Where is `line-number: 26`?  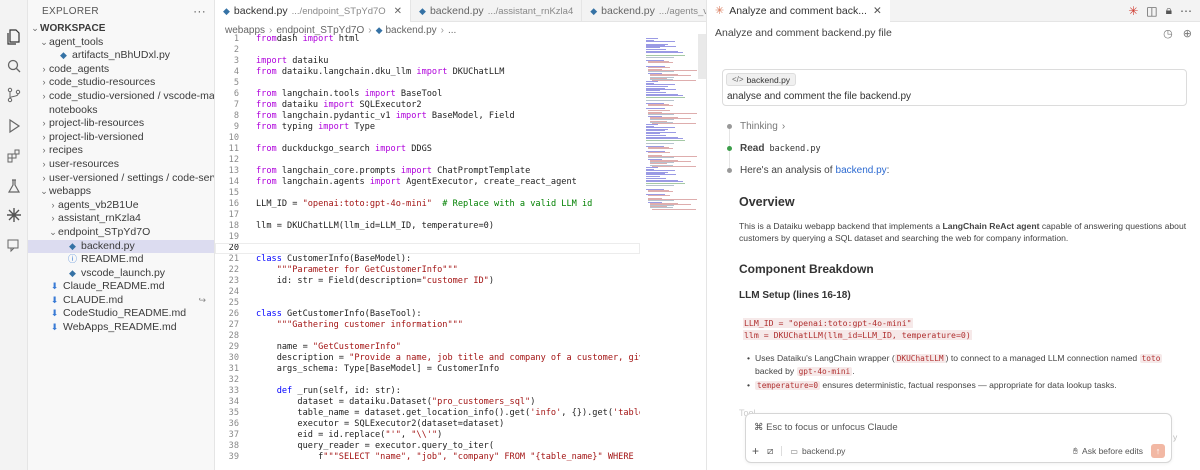 line-number: 26 is located at coordinates (233, 314).